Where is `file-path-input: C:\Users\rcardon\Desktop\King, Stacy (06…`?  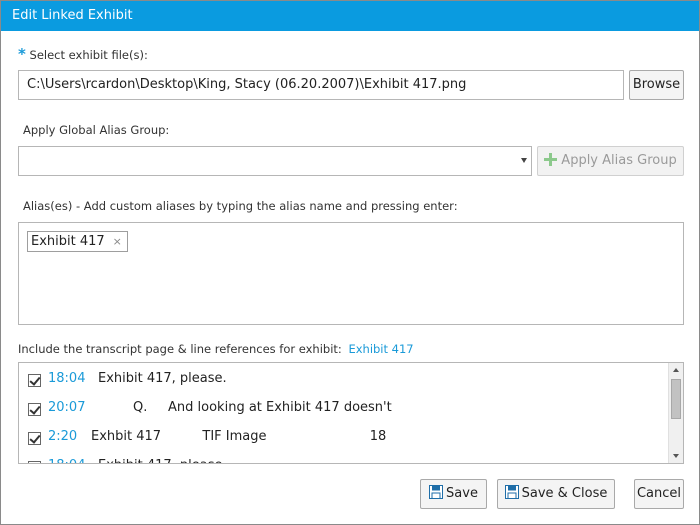 file-path-input: C:\Users\rcardon\Desktop\King, Stacy (06… is located at coordinates (321, 85).